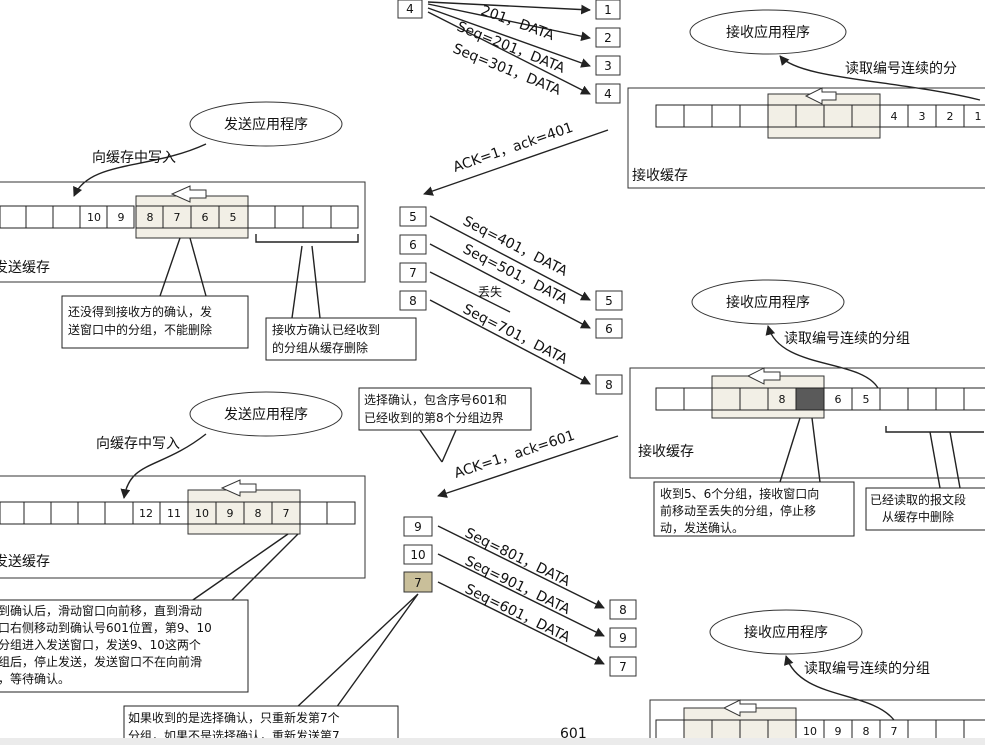 The height and width of the screenshot is (745, 985). Describe the element at coordinates (739, 493) in the screenshot. I see `svg-text: 收到5、6个分组，接收窗口向` at that location.